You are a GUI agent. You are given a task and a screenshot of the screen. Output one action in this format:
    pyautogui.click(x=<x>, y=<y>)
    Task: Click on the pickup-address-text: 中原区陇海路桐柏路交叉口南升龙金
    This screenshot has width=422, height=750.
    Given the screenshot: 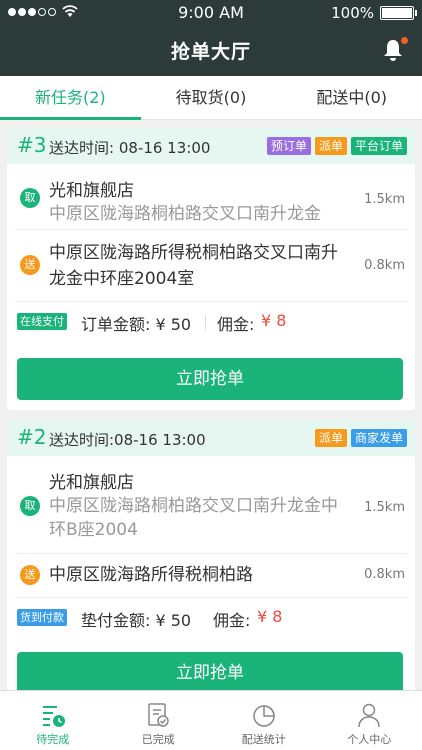 What is the action you would take?
    pyautogui.click(x=185, y=214)
    